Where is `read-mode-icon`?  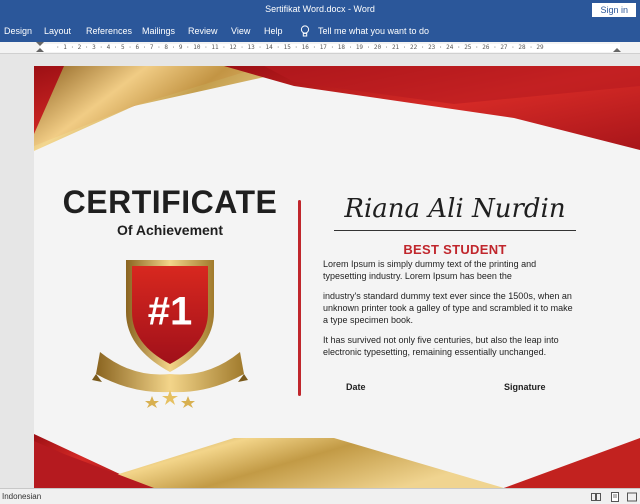
read-mode-icon is located at coordinates (596, 497).